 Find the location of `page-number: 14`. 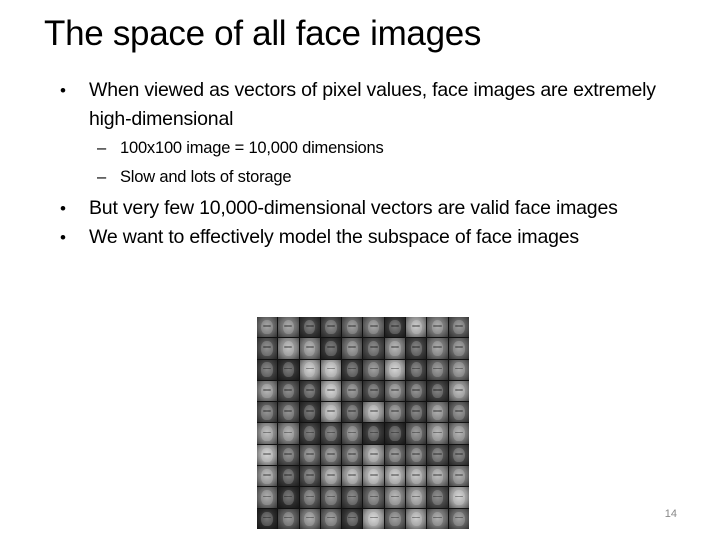

page-number: 14 is located at coordinates (670, 514).